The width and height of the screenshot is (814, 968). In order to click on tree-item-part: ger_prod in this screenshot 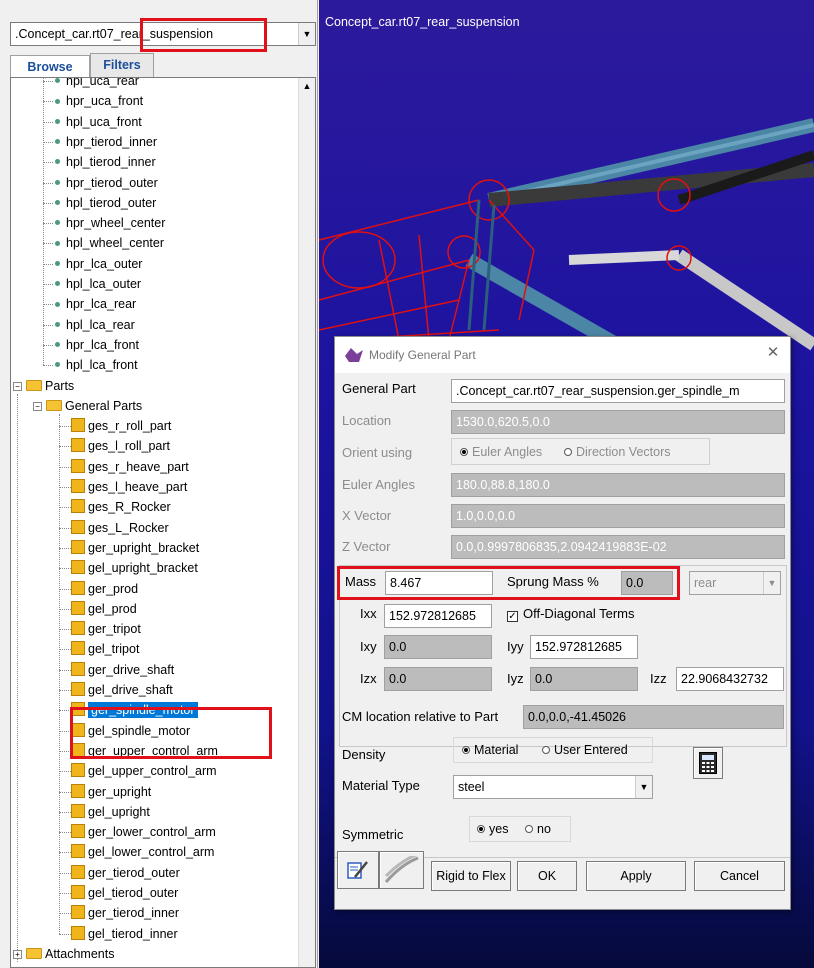, I will do `click(104, 589)`.